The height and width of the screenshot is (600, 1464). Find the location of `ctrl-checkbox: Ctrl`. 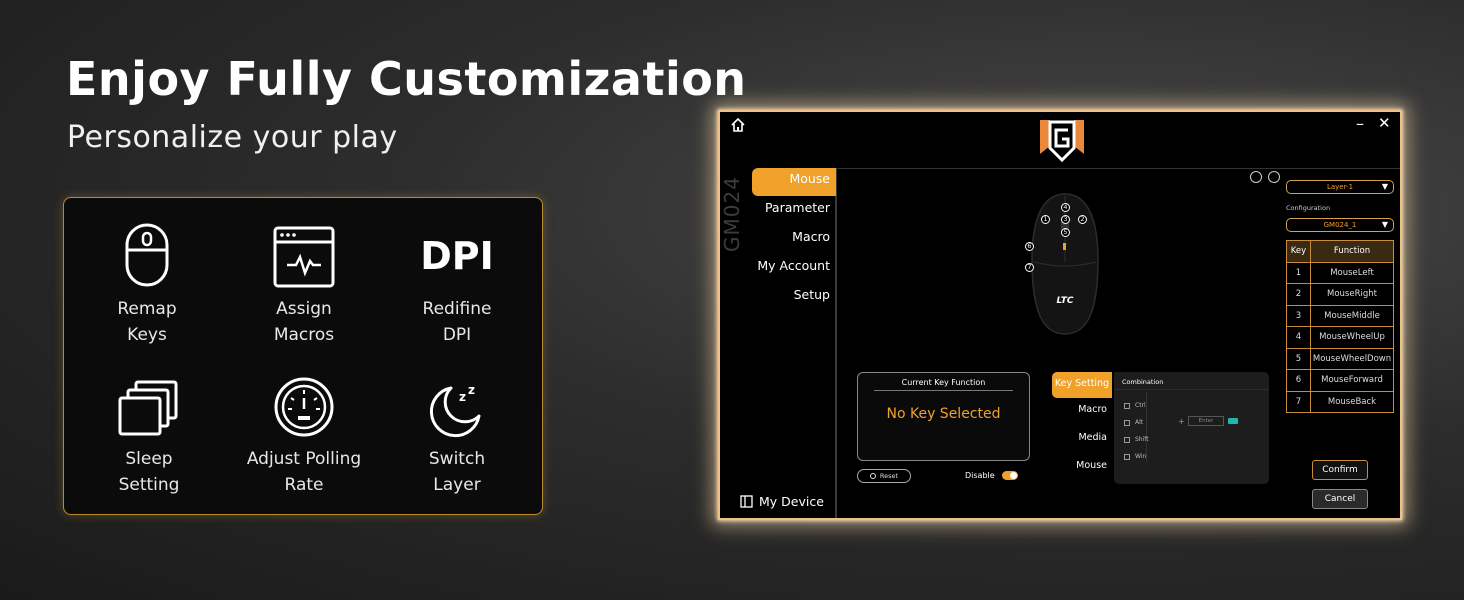

ctrl-checkbox: Ctrl is located at coordinates (1135, 405).